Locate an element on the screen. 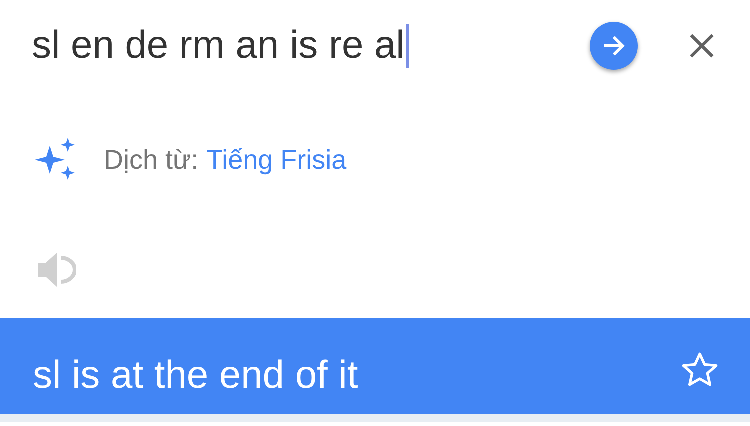  go-button is located at coordinates (614, 46).